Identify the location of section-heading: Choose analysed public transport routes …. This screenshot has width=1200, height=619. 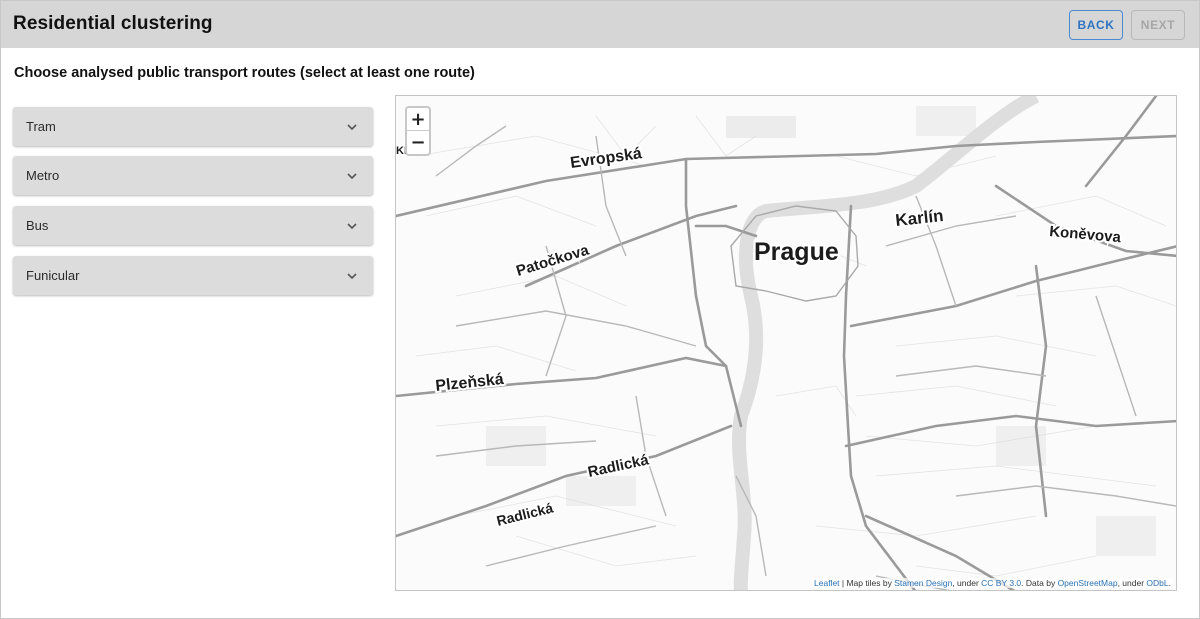
(244, 73).